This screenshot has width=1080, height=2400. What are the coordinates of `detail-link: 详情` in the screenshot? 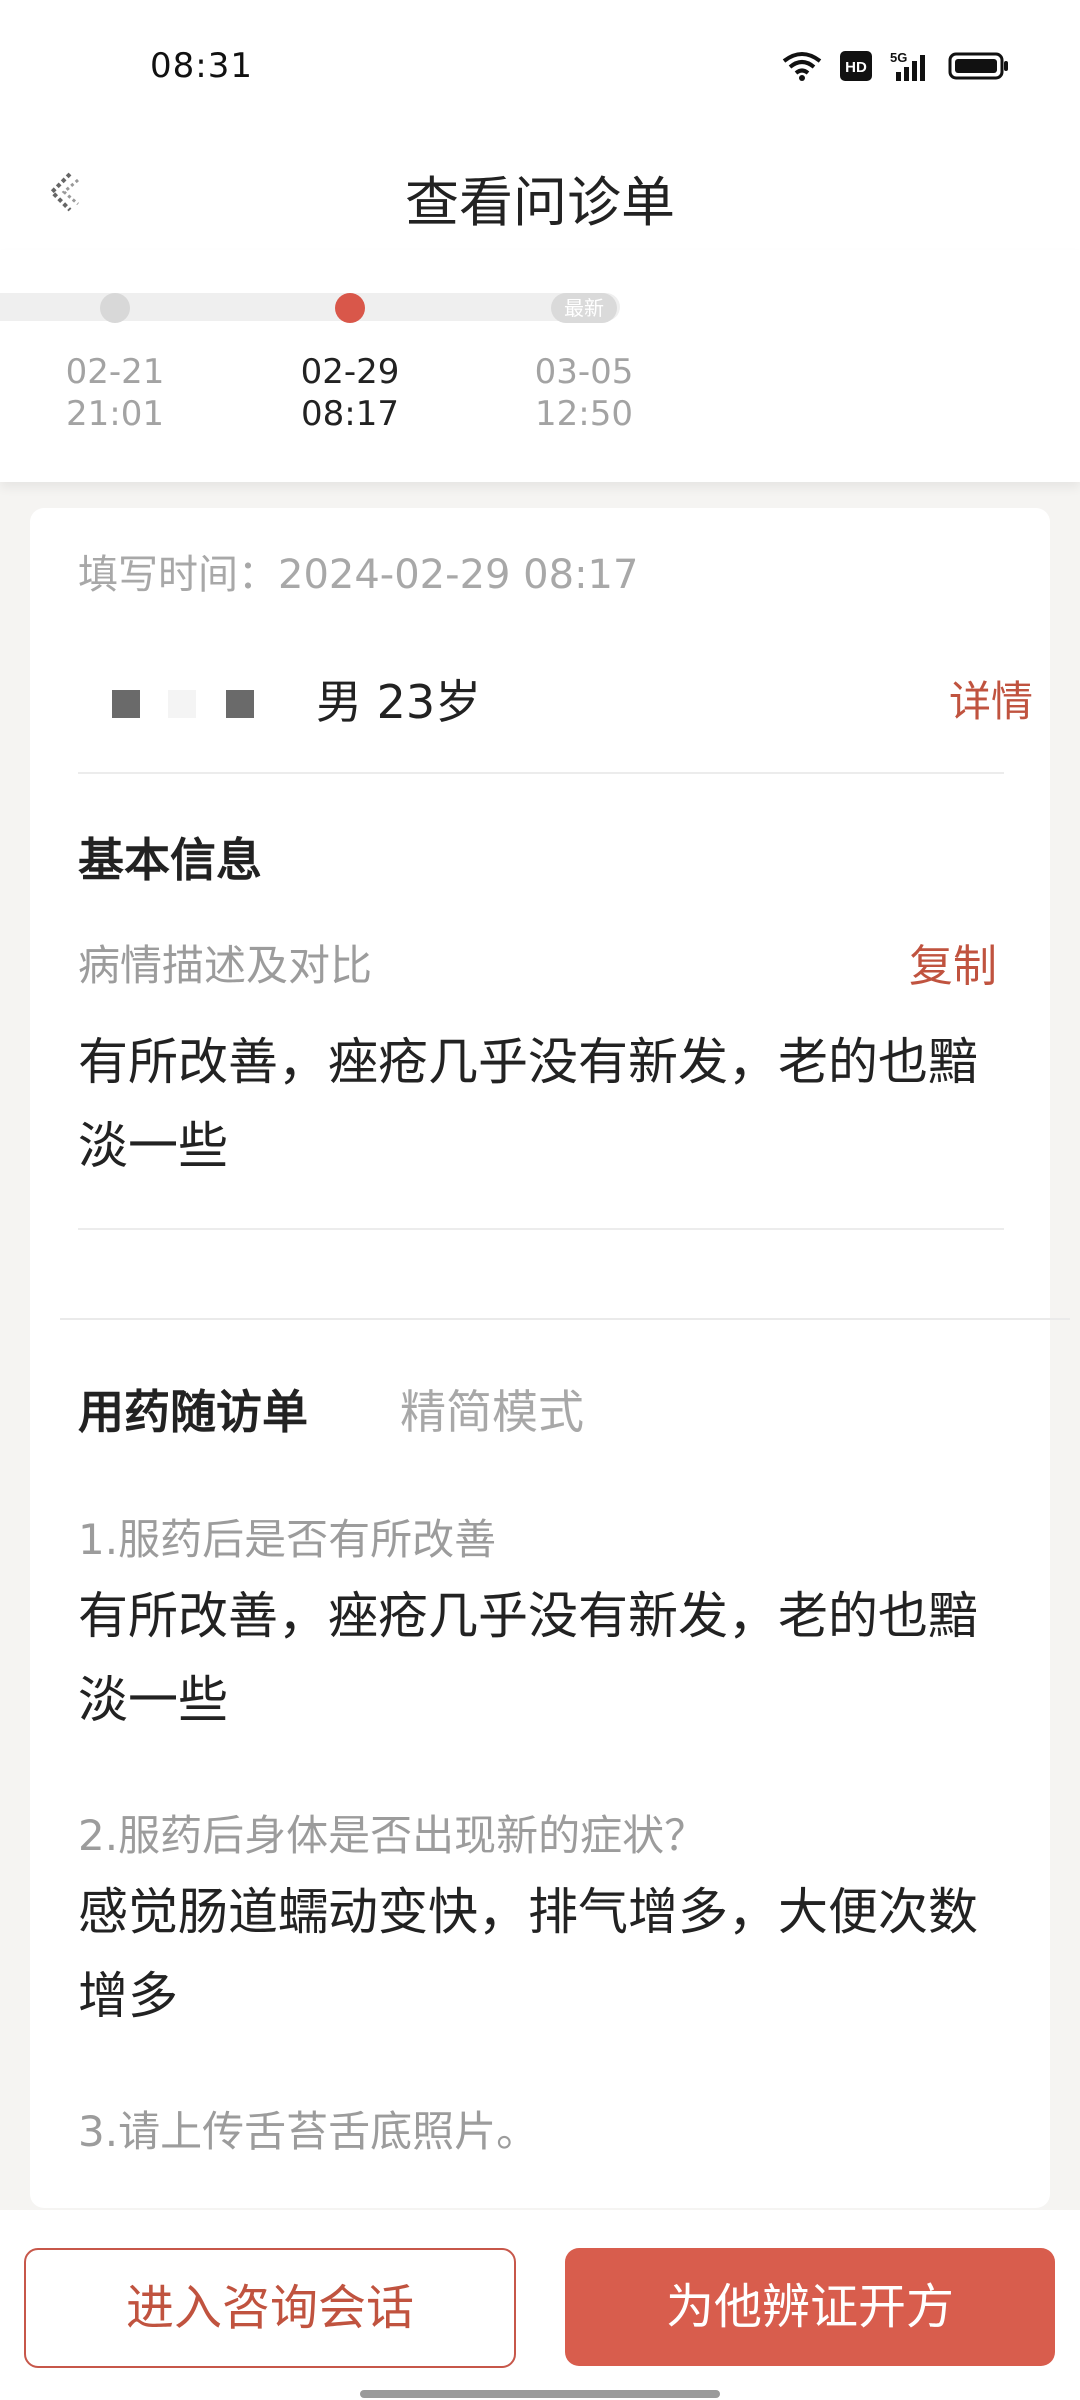 It's located at (991, 698).